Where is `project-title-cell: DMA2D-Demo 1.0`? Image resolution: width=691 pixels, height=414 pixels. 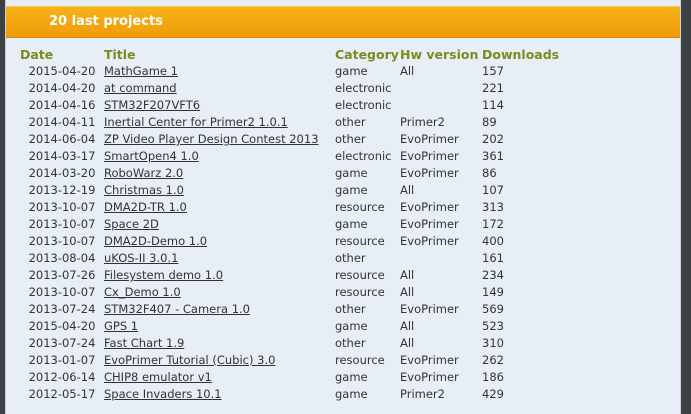
project-title-cell: DMA2D-Demo 1.0 is located at coordinates (219, 241).